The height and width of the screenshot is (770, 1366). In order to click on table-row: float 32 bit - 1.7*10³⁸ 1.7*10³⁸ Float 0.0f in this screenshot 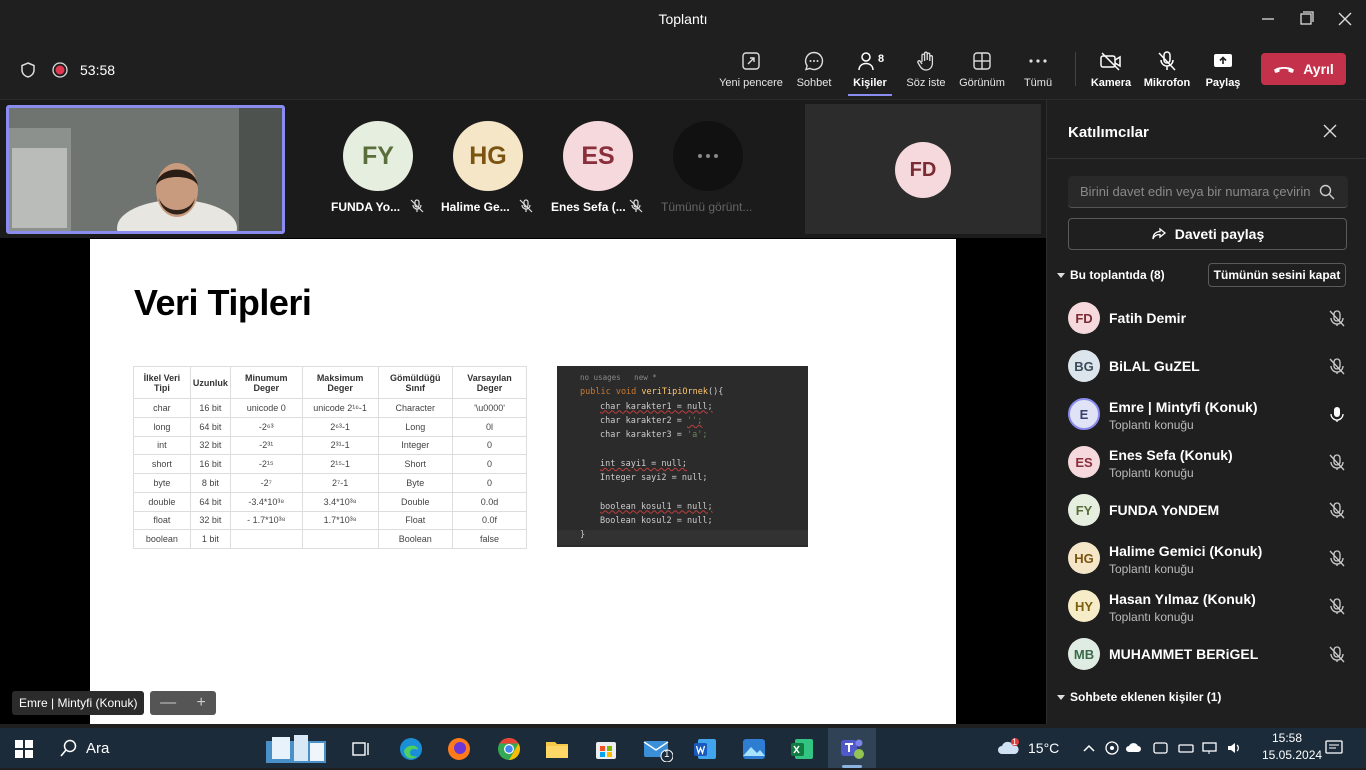, I will do `click(330, 520)`.